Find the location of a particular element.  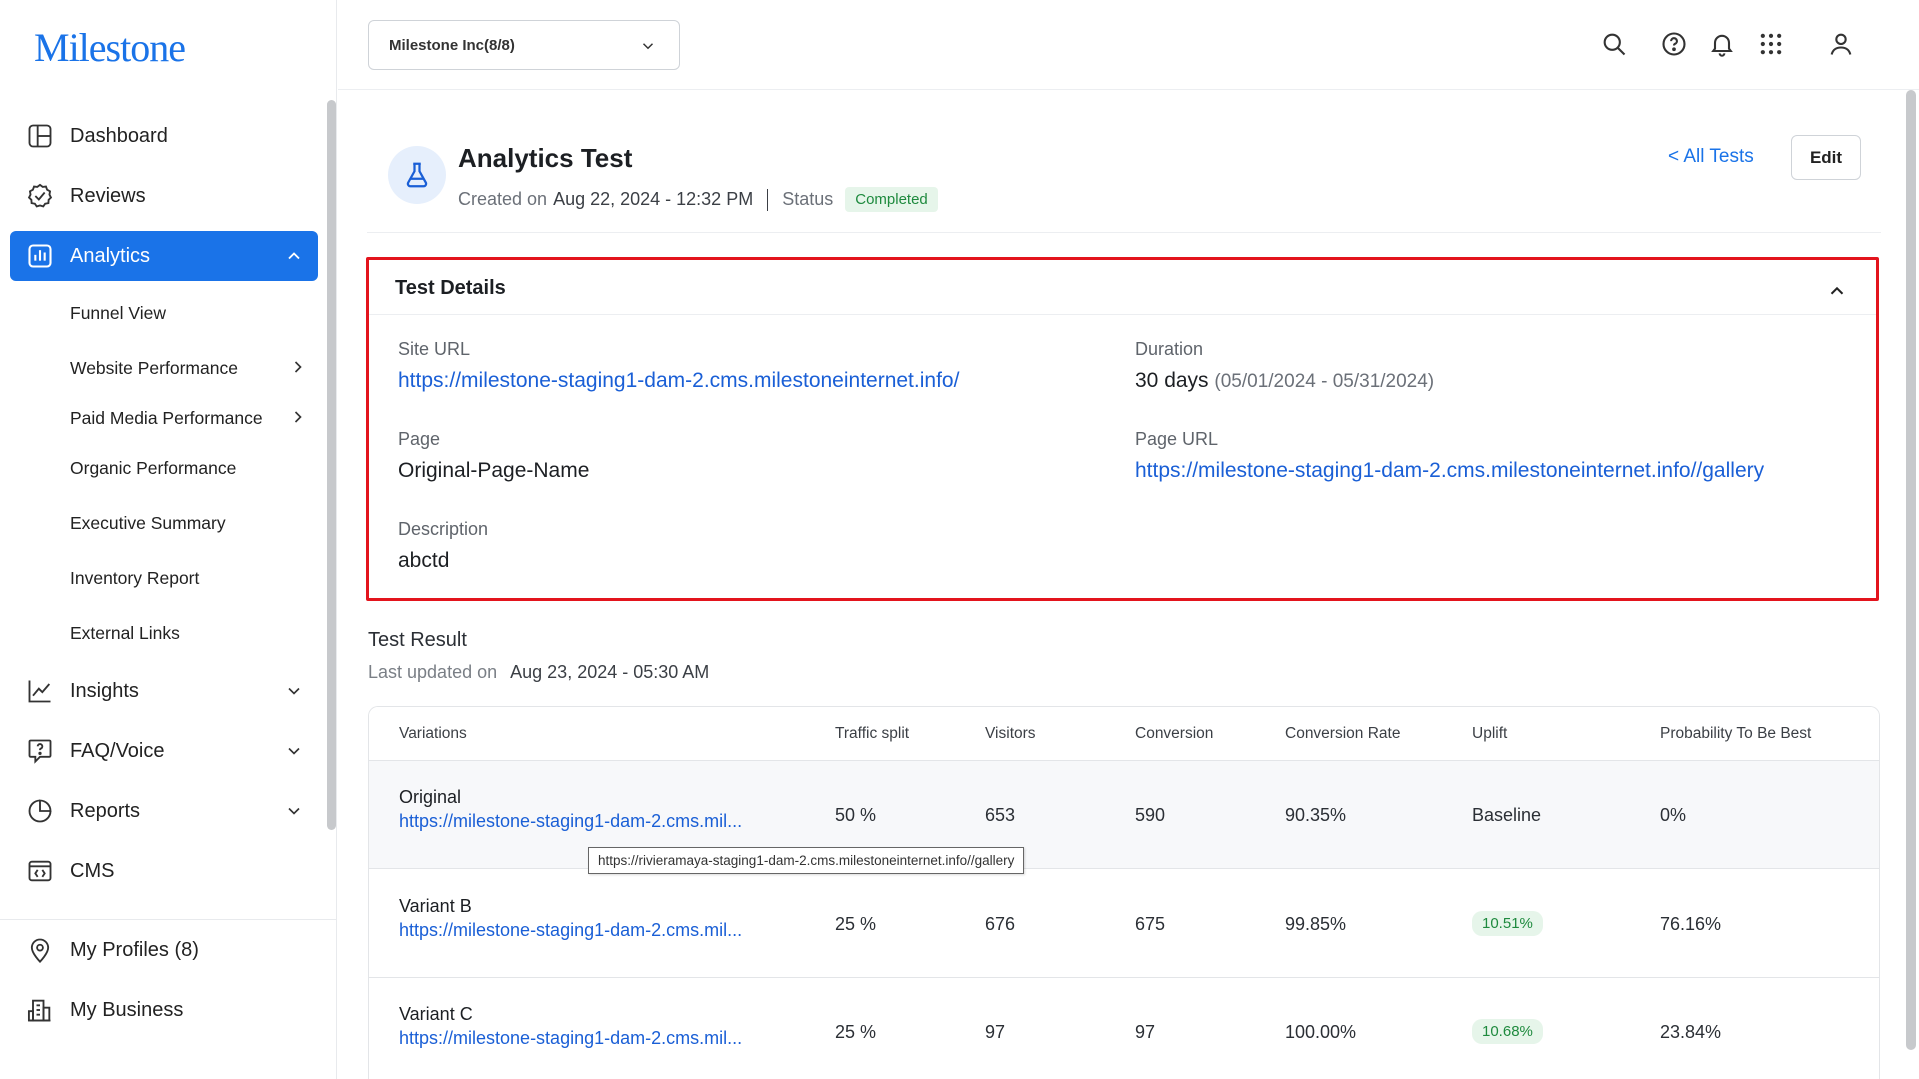

sub-item-label: Organic Performance is located at coordinates (153, 468).